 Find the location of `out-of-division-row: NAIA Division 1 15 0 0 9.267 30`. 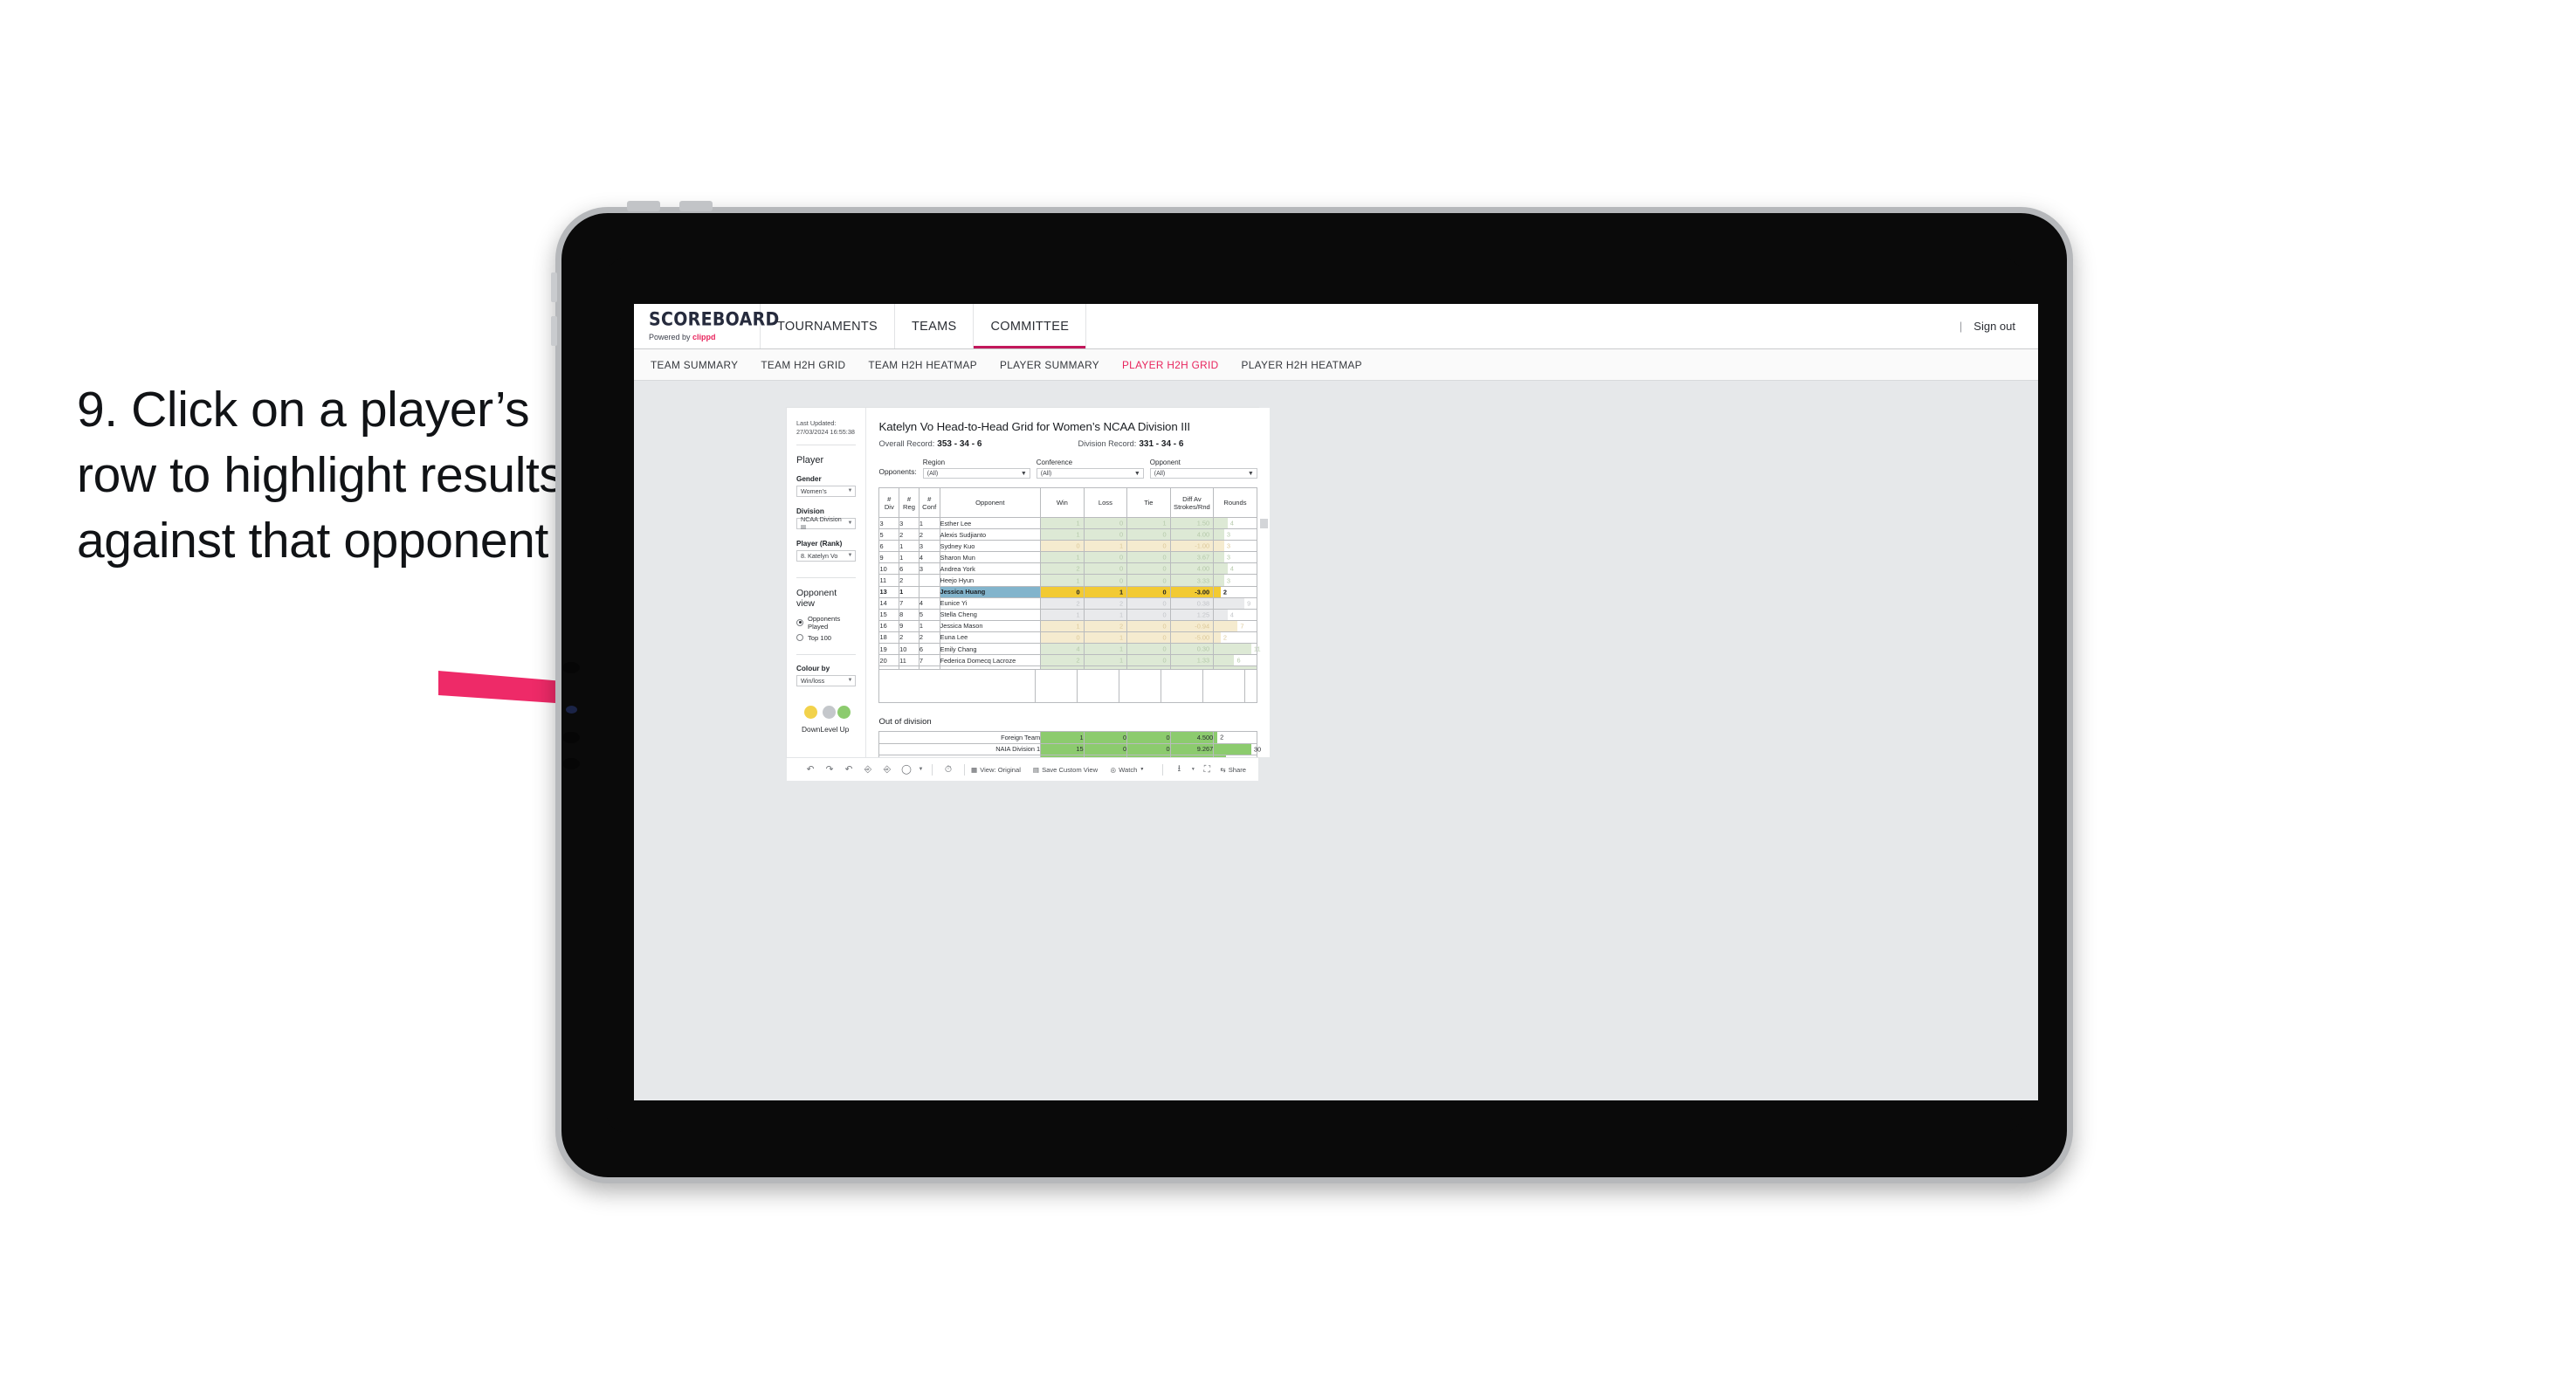

out-of-division-row: NAIA Division 1 15 0 0 9.267 30 is located at coordinates (1069, 748).